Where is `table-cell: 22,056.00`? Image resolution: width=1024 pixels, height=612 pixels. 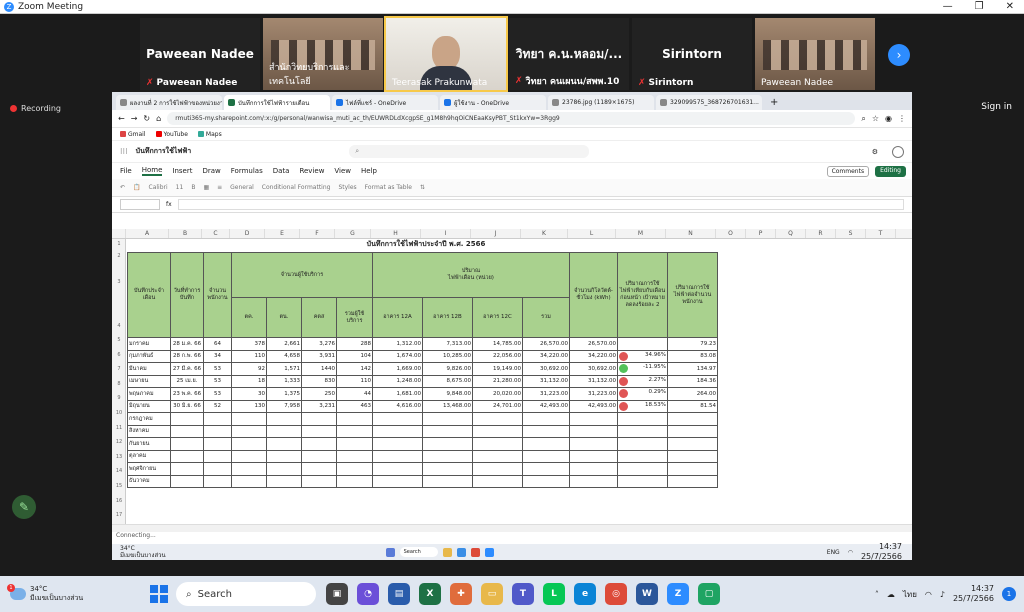
table-cell: 22,056.00 is located at coordinates (497, 356).